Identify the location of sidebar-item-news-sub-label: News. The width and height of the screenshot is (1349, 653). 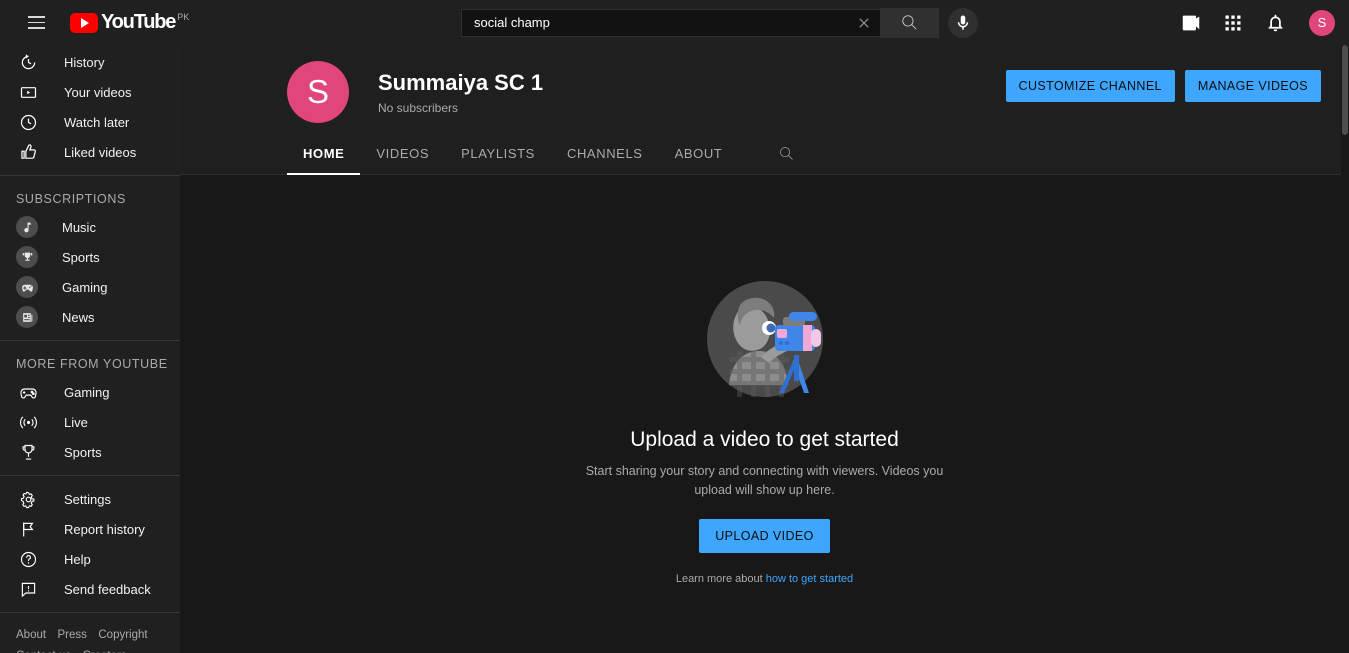
(78, 317).